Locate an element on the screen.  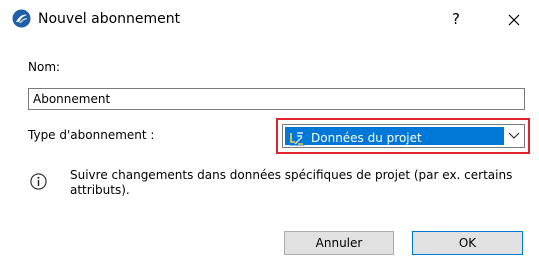
name-input is located at coordinates (276, 99).